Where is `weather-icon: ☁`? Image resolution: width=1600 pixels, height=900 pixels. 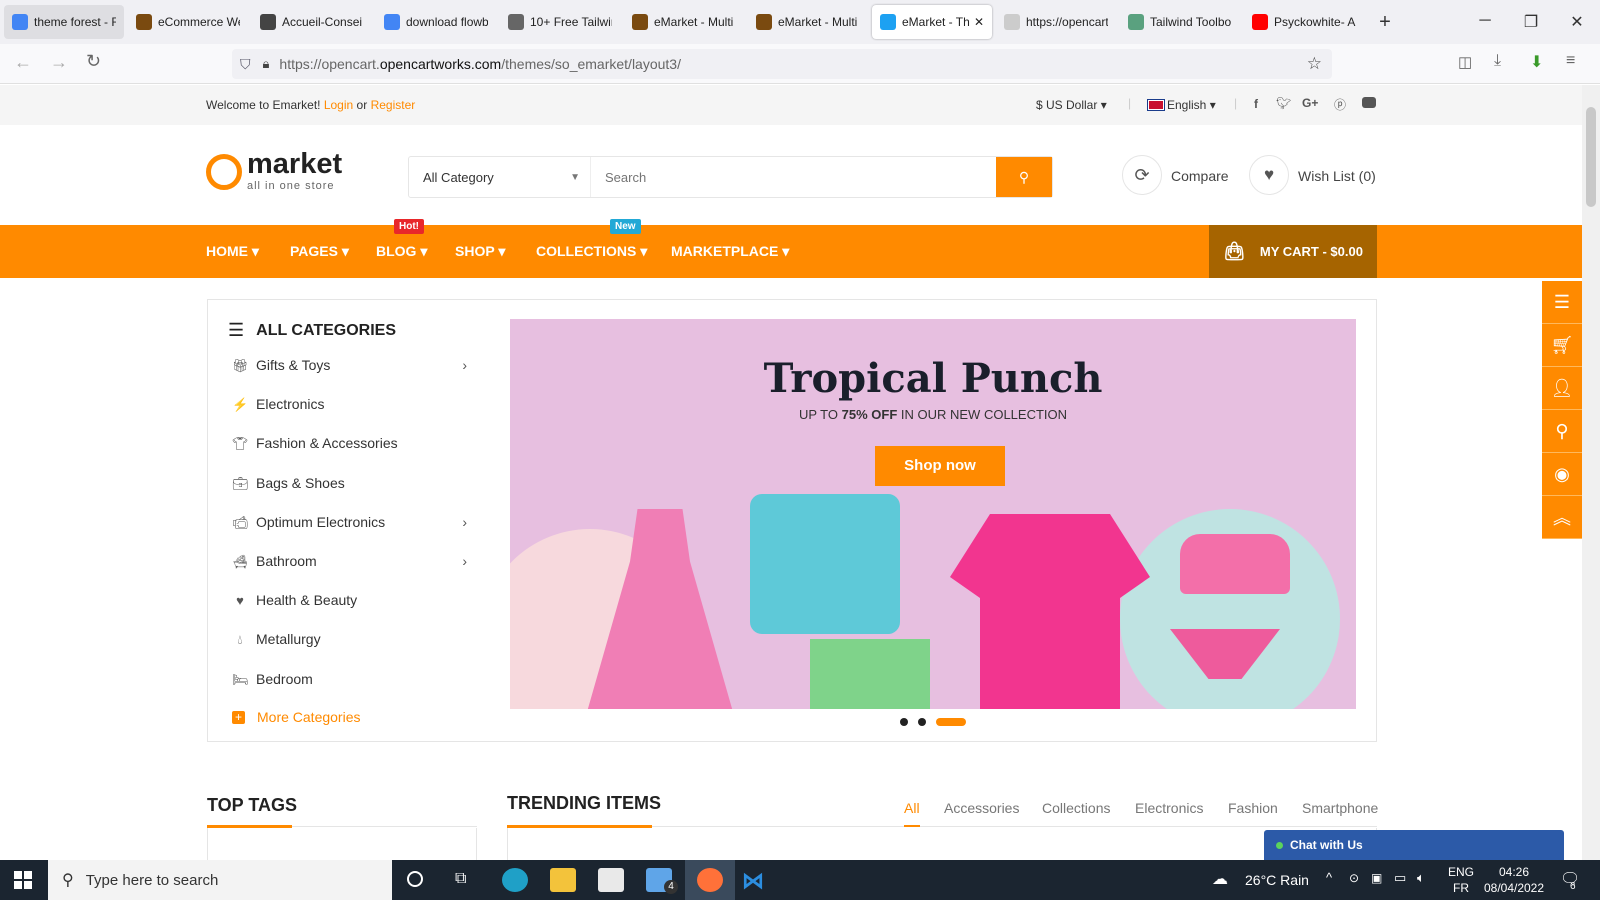
weather-icon: ☁ is located at coordinates (1220, 879).